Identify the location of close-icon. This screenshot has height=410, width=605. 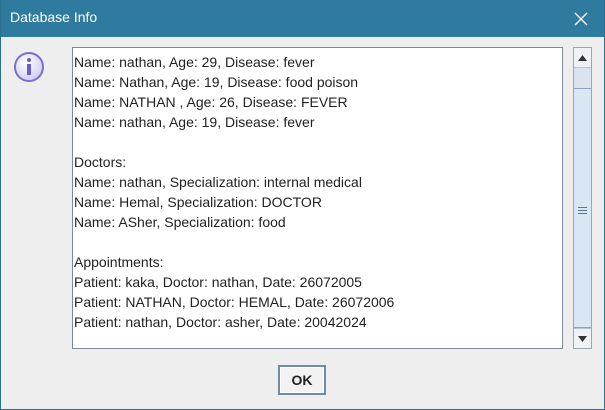
(581, 18).